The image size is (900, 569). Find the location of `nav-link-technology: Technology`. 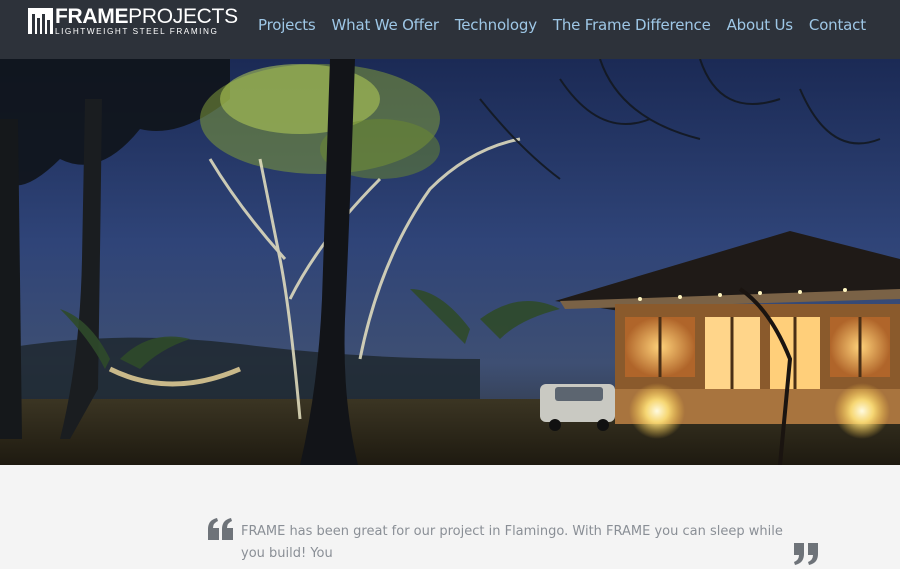

nav-link-technology: Technology is located at coordinates (496, 25).